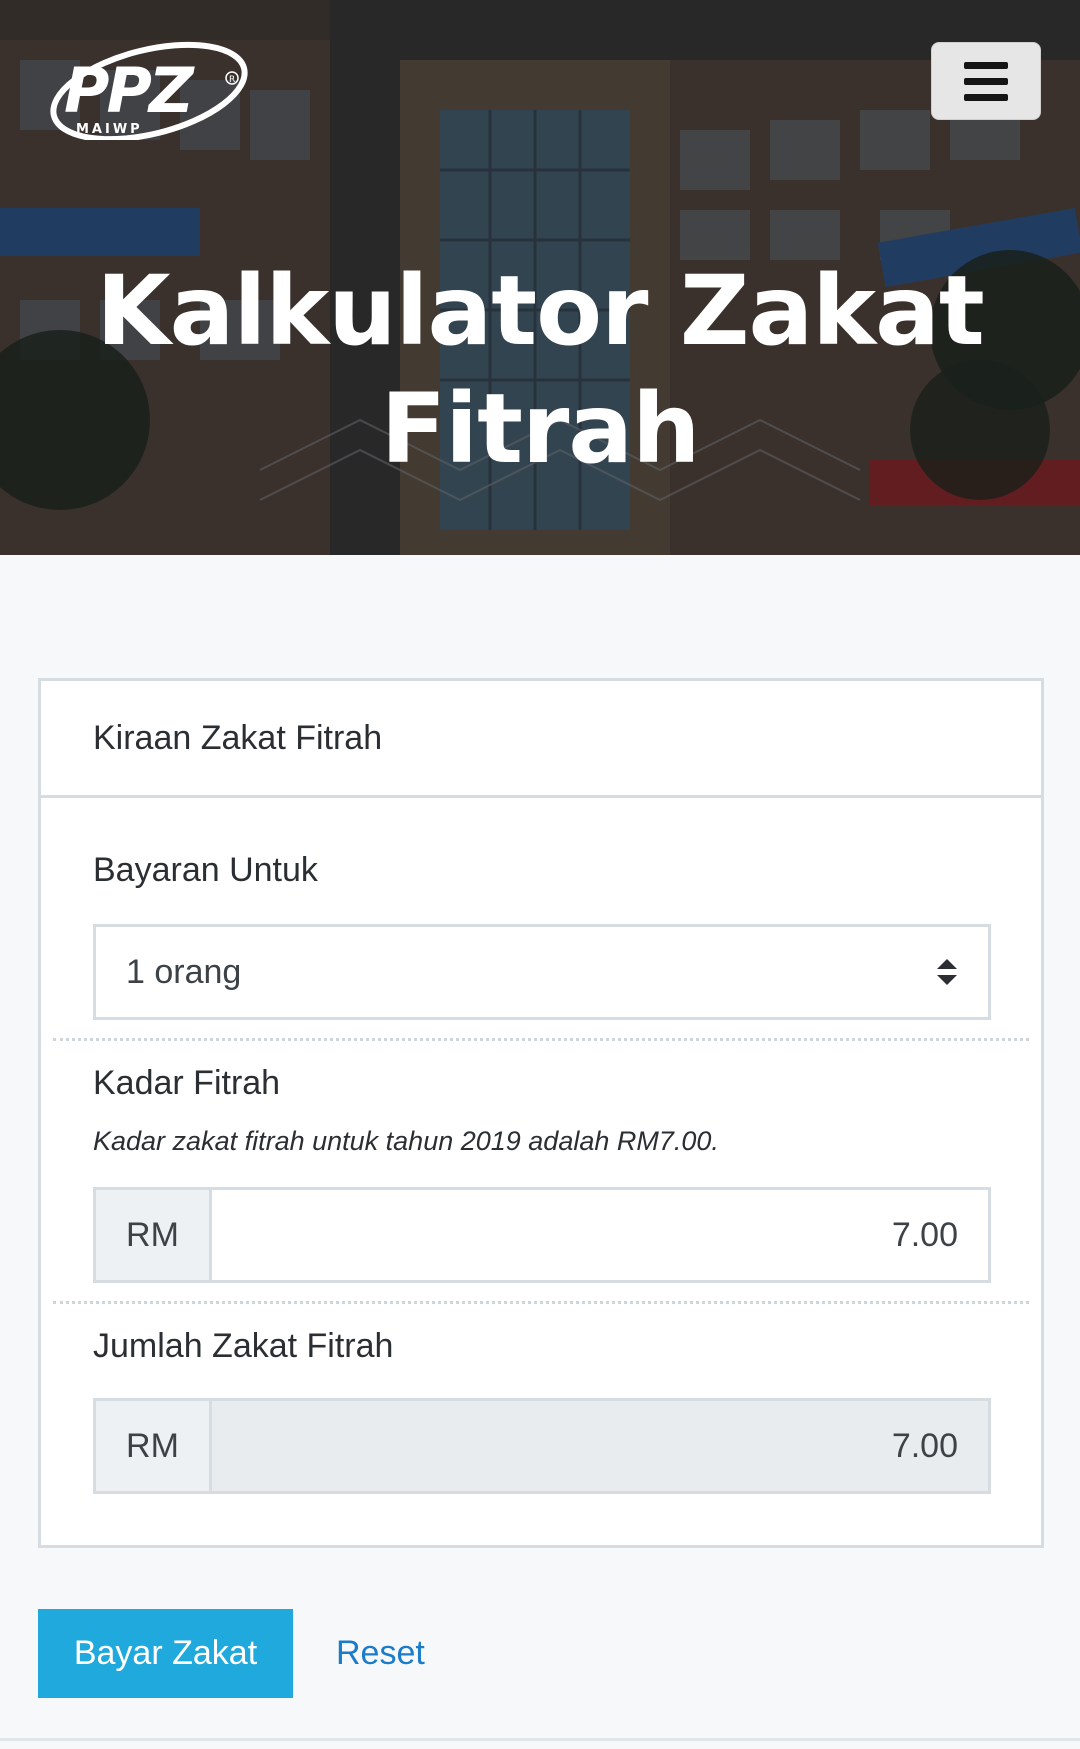  Describe the element at coordinates (165, 1653) in the screenshot. I see `pay-zakat-button: Bayar Zakat` at that location.